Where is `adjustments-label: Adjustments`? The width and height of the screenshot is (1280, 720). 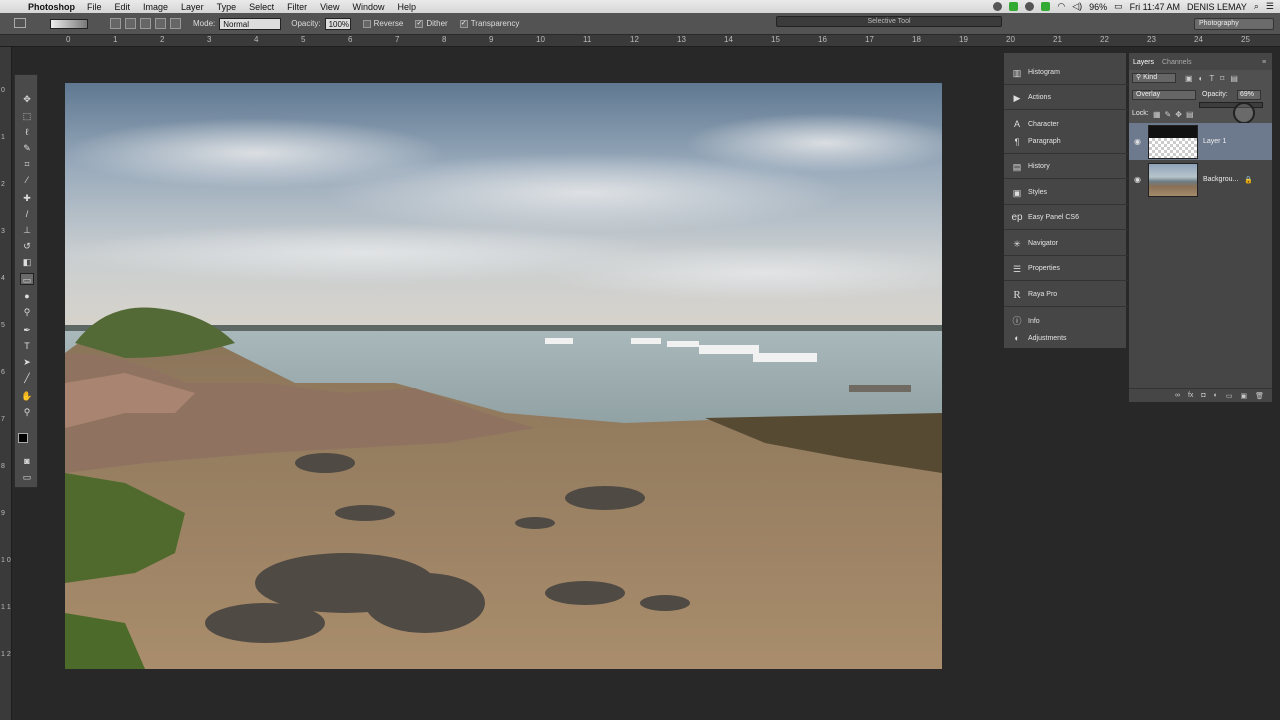
adjustments-label: Adjustments is located at coordinates (1047, 338).